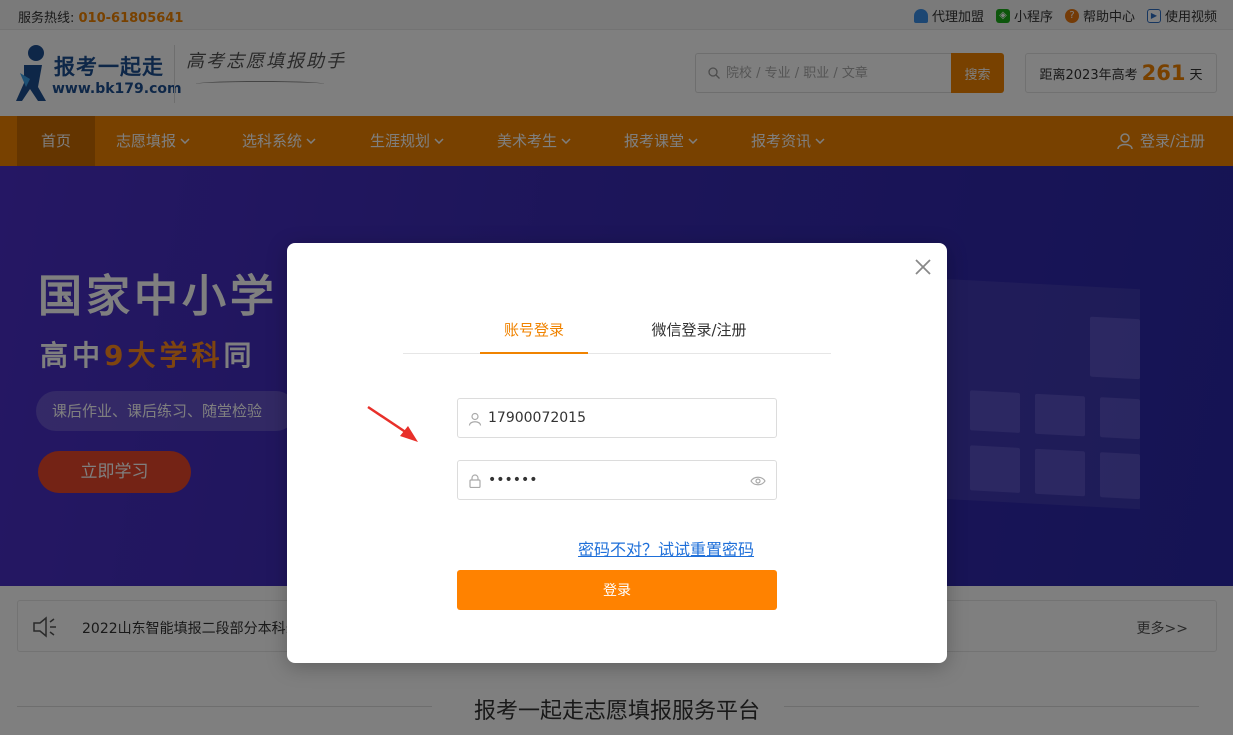 The width and height of the screenshot is (1233, 735). I want to click on reset-password-link: 密码不对？试试重置密码, so click(666, 548).